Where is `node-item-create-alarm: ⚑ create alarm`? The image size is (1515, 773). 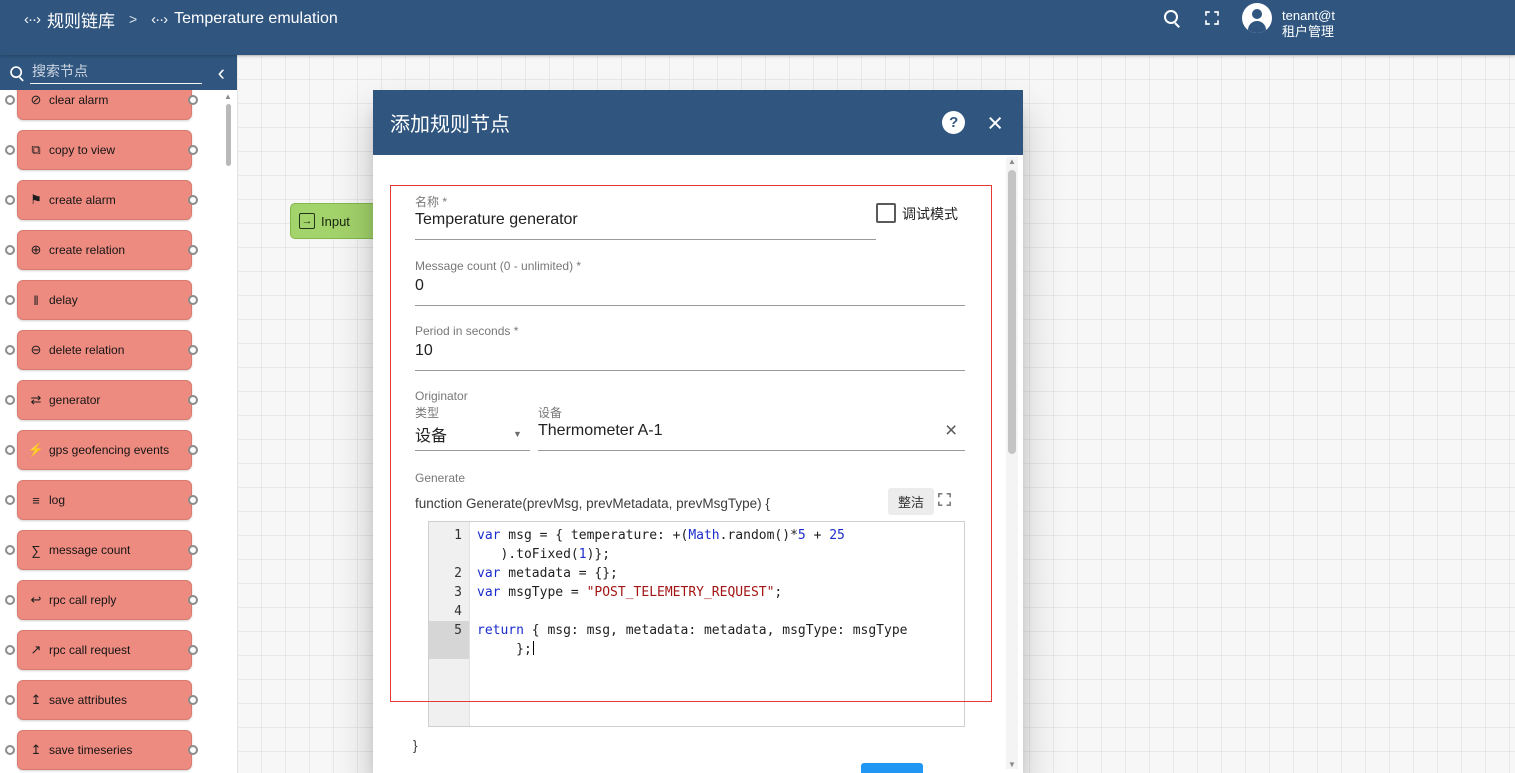 node-item-create-alarm: ⚑ create alarm is located at coordinates (118, 200).